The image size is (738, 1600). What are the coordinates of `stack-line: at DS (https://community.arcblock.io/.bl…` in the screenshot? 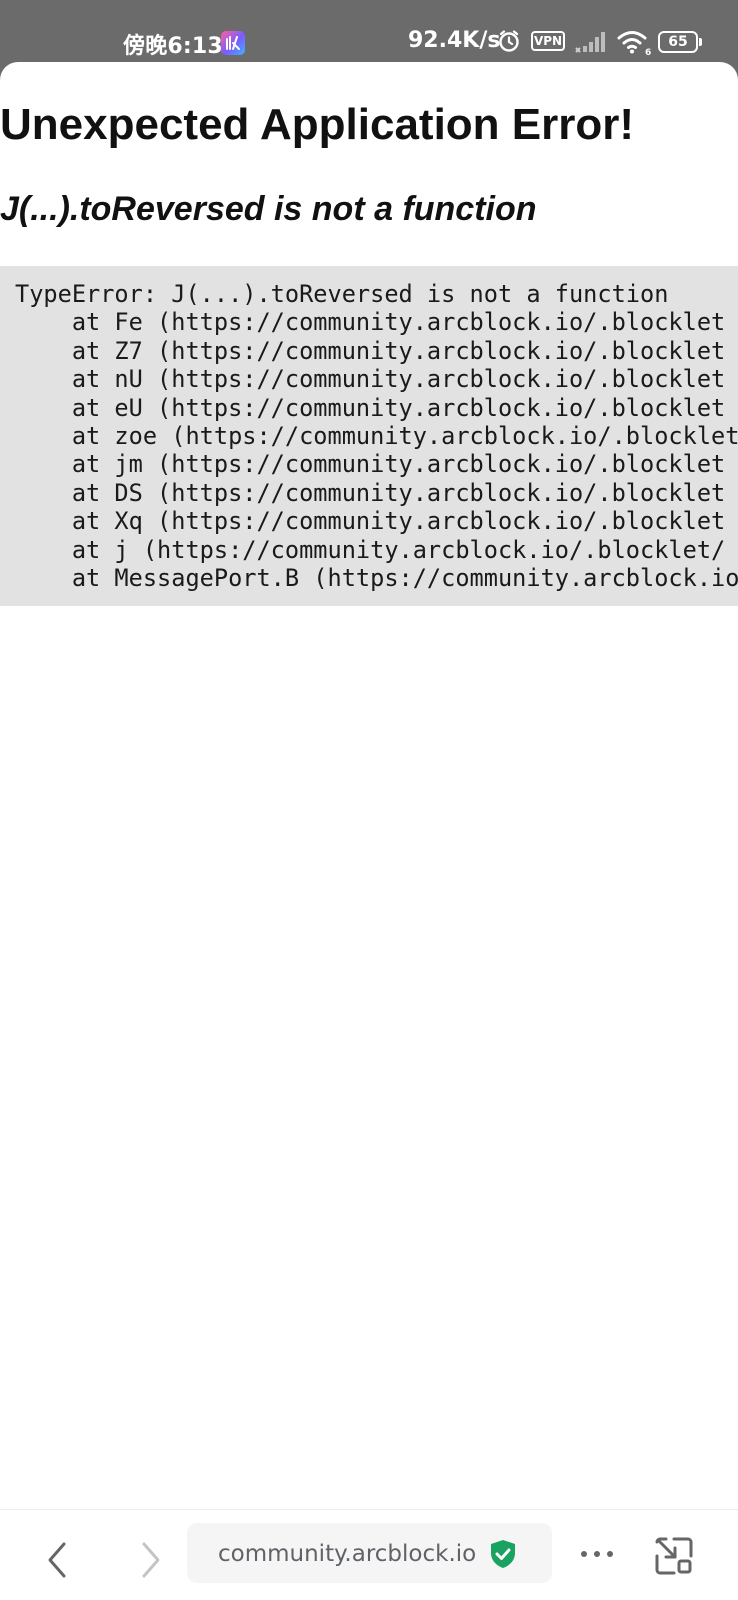 It's located at (370, 492).